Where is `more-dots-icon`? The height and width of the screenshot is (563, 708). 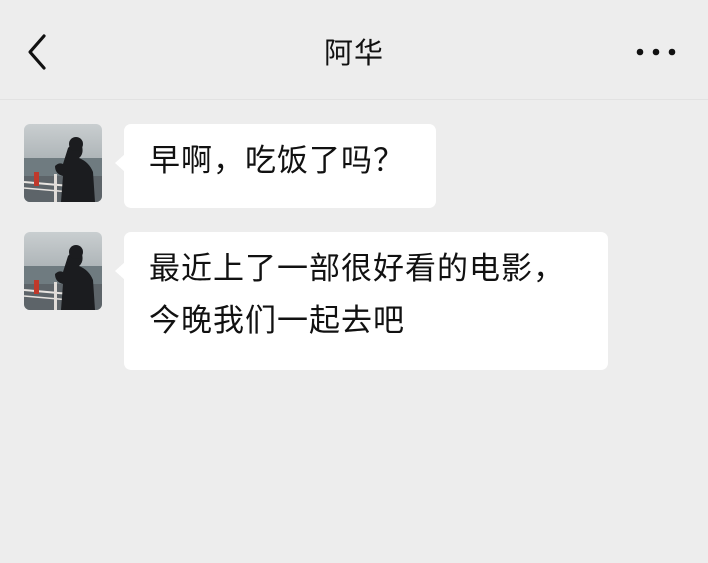
more-dots-icon is located at coordinates (656, 52).